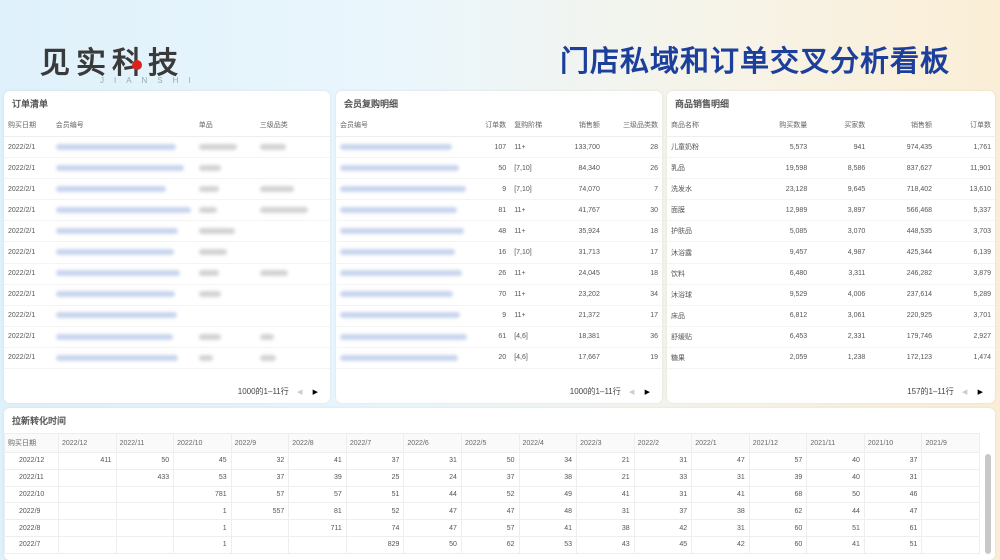 This screenshot has height=560, width=1000. I want to click on cohort-col-header: 2021/10, so click(893, 443).